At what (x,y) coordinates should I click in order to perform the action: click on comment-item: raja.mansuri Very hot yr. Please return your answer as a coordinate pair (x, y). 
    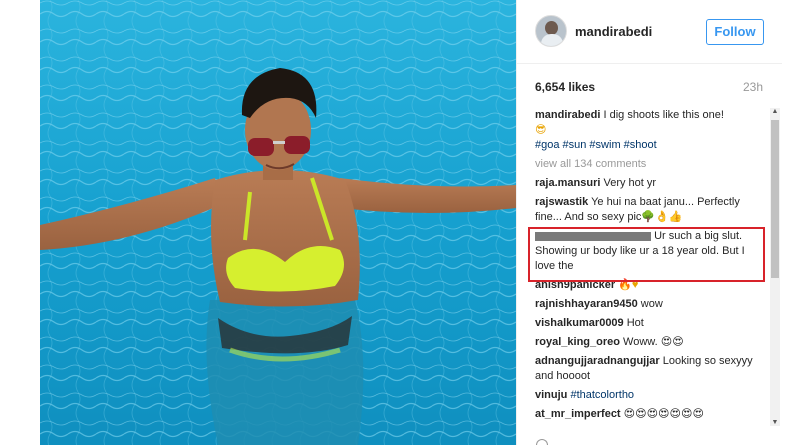
    Looking at the image, I should click on (651, 183).